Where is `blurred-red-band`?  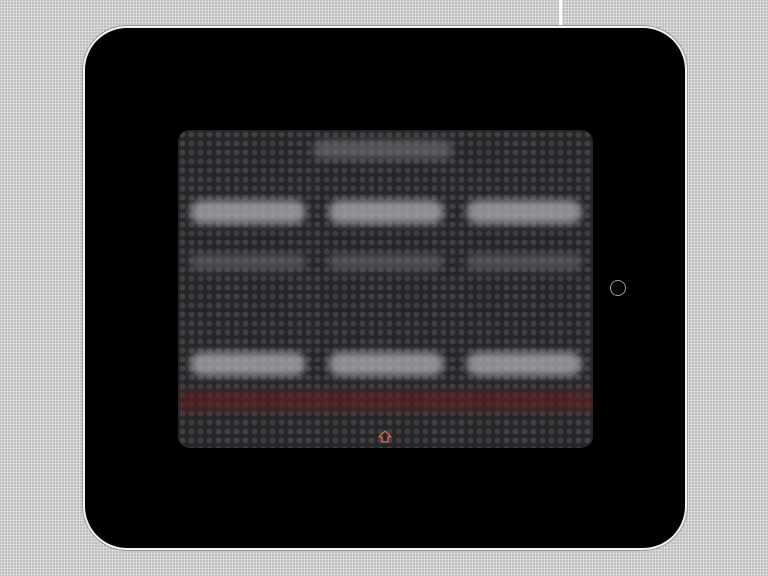
blurred-red-band is located at coordinates (385, 401).